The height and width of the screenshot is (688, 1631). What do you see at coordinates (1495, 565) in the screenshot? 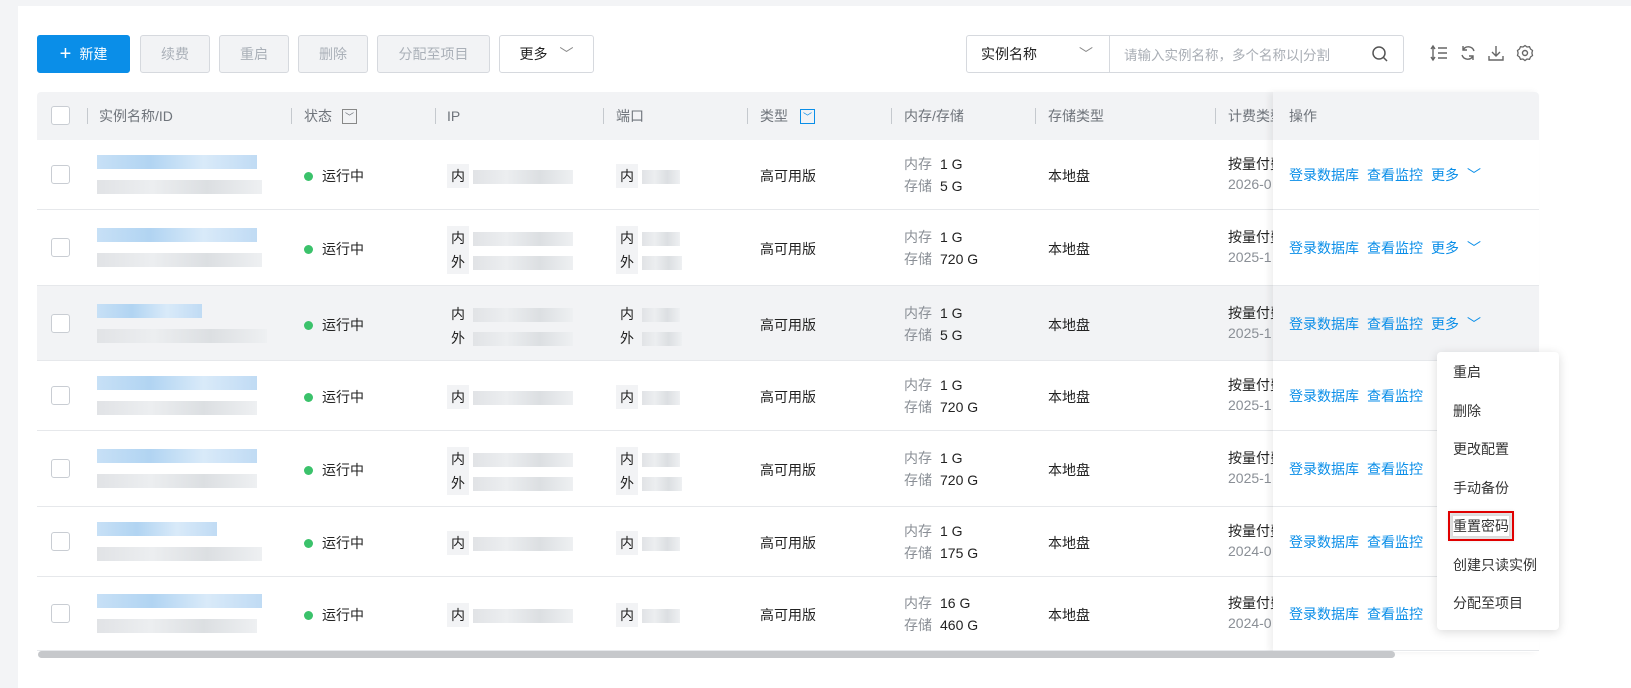
I see `menu-item: 创建只读实例` at bounding box center [1495, 565].